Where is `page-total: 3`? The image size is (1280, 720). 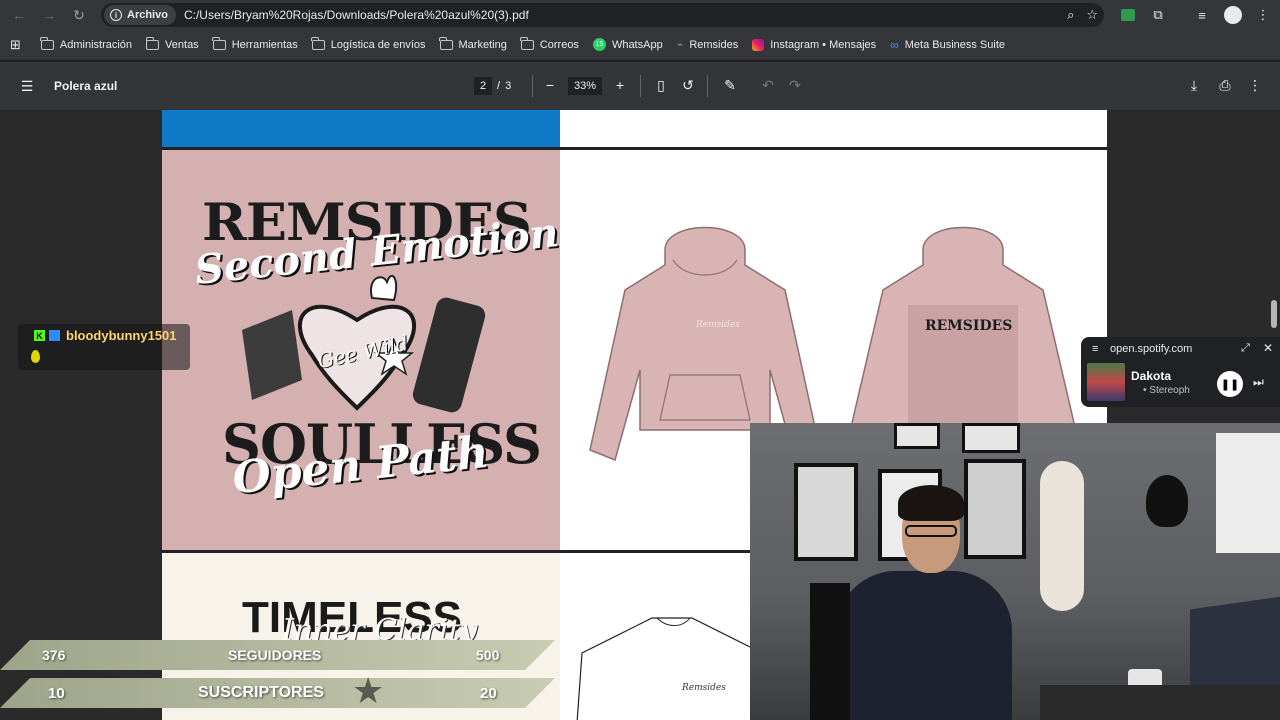
page-total: 3 is located at coordinates (508, 86).